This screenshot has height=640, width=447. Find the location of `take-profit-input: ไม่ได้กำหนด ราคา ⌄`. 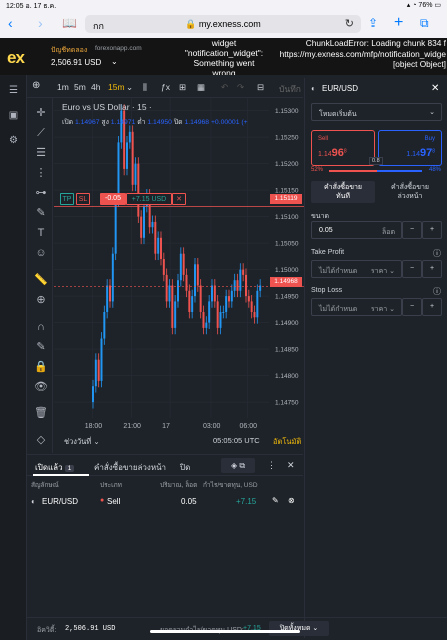

take-profit-input: ไม่ได้กำหนด ราคา ⌄ is located at coordinates (356, 269).